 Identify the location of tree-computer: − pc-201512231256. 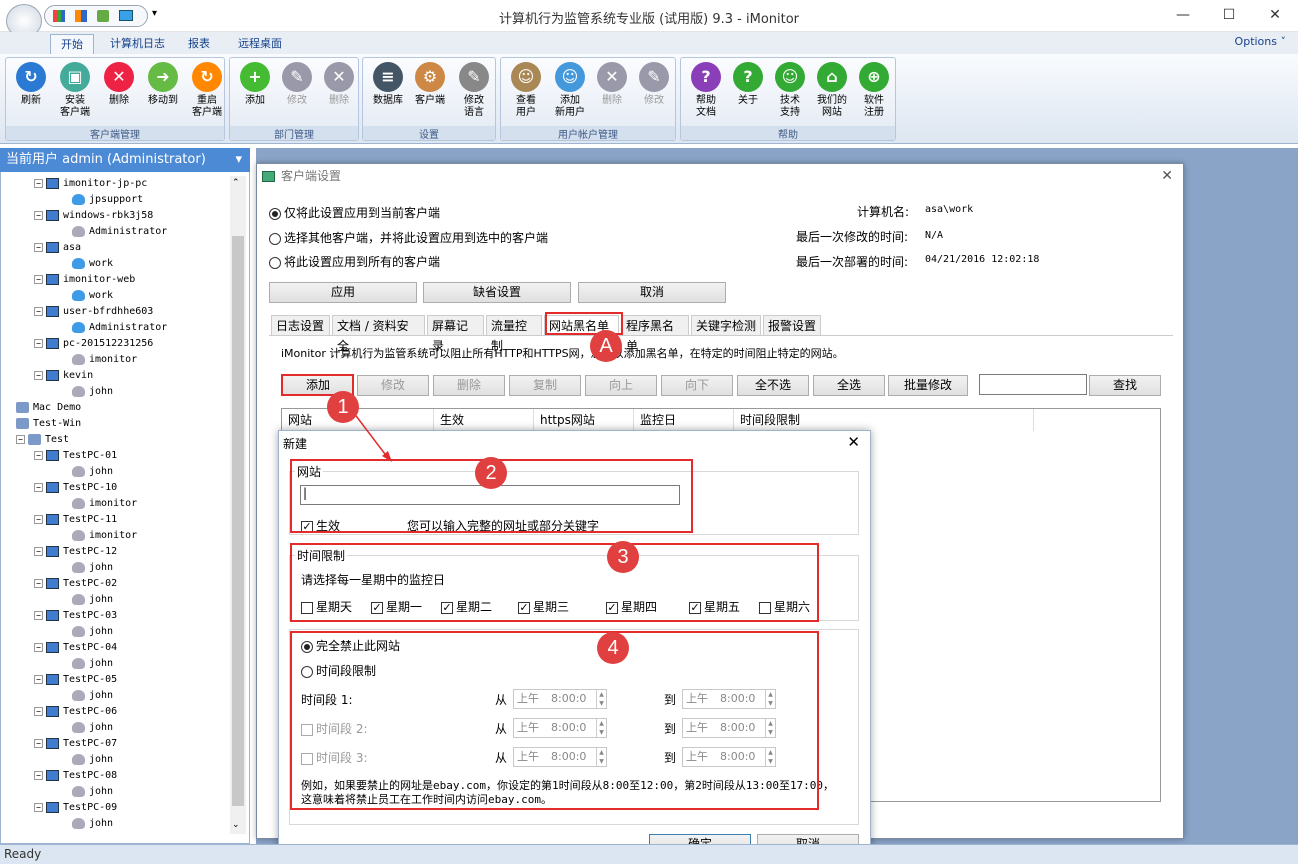
(93, 344).